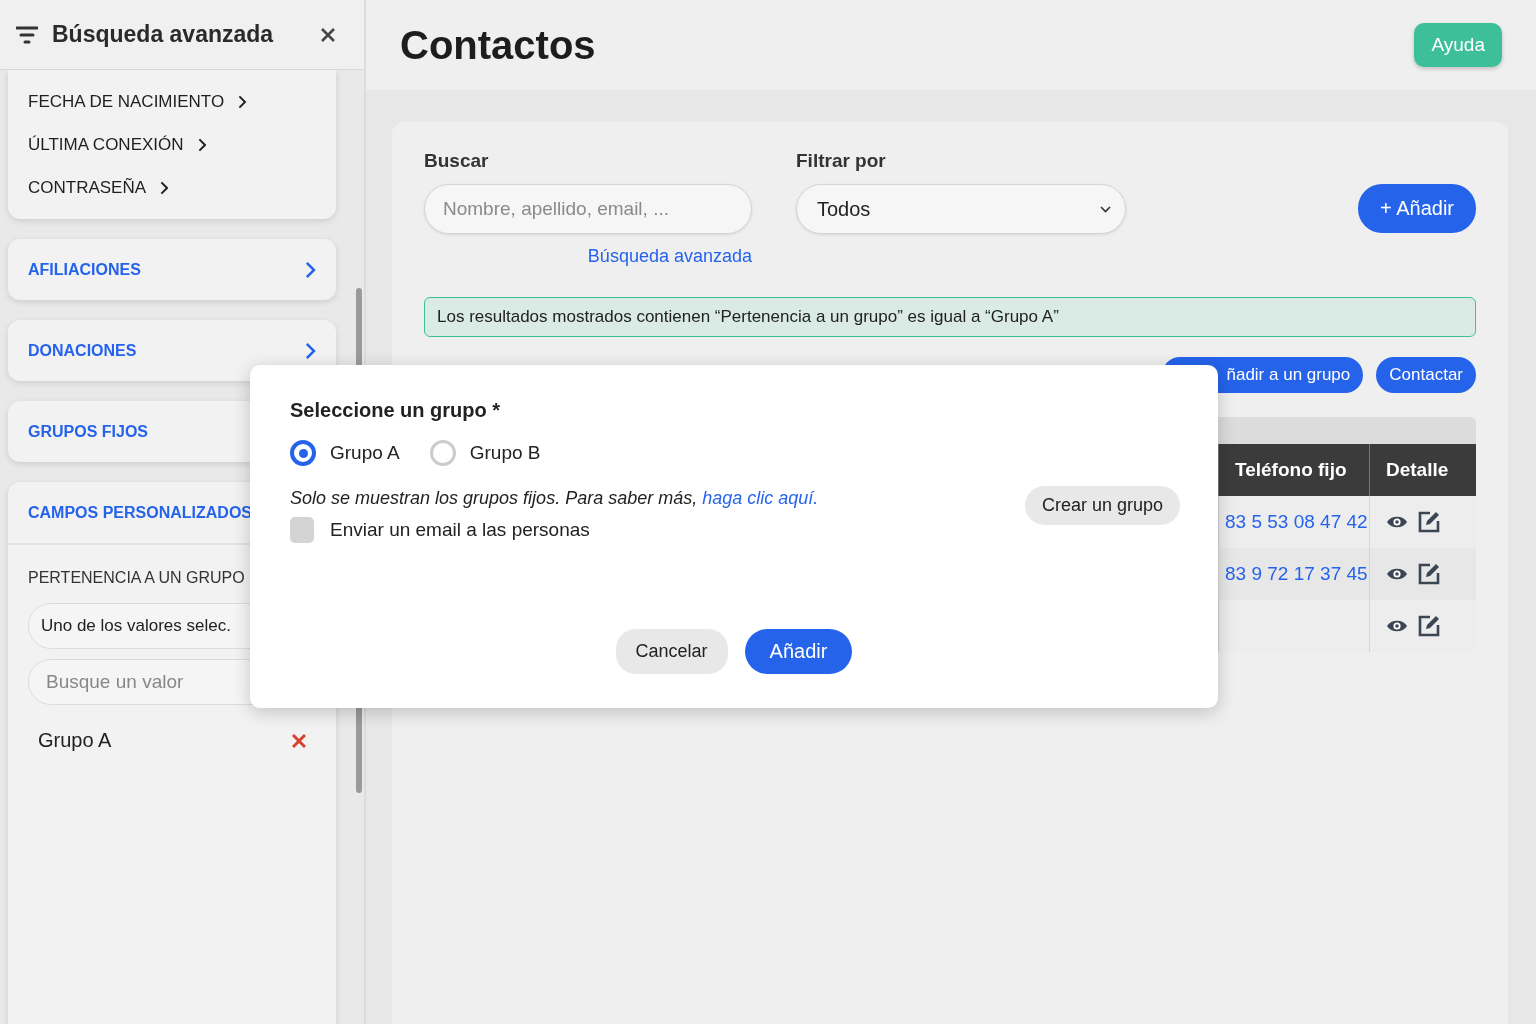 The image size is (1536, 1024). Describe the element at coordinates (950, 317) in the screenshot. I see `results-notice: Los resultados mostrados contienen “Pertenencia a un grupo” es igual a “Grupo A”` at that location.